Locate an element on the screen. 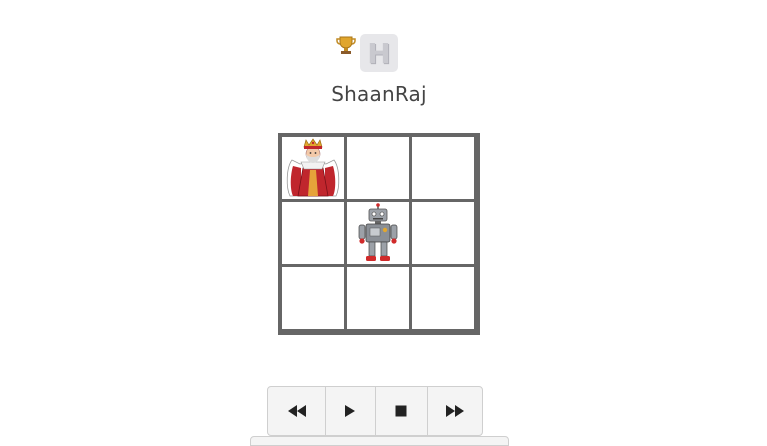 Image resolution: width=767 pixels, height=446 pixels. play-button is located at coordinates (351, 411).